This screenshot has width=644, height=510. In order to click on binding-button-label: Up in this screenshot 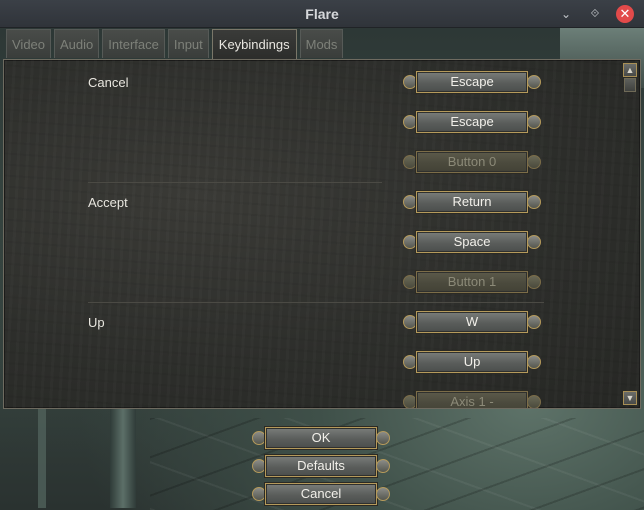, I will do `click(472, 362)`.